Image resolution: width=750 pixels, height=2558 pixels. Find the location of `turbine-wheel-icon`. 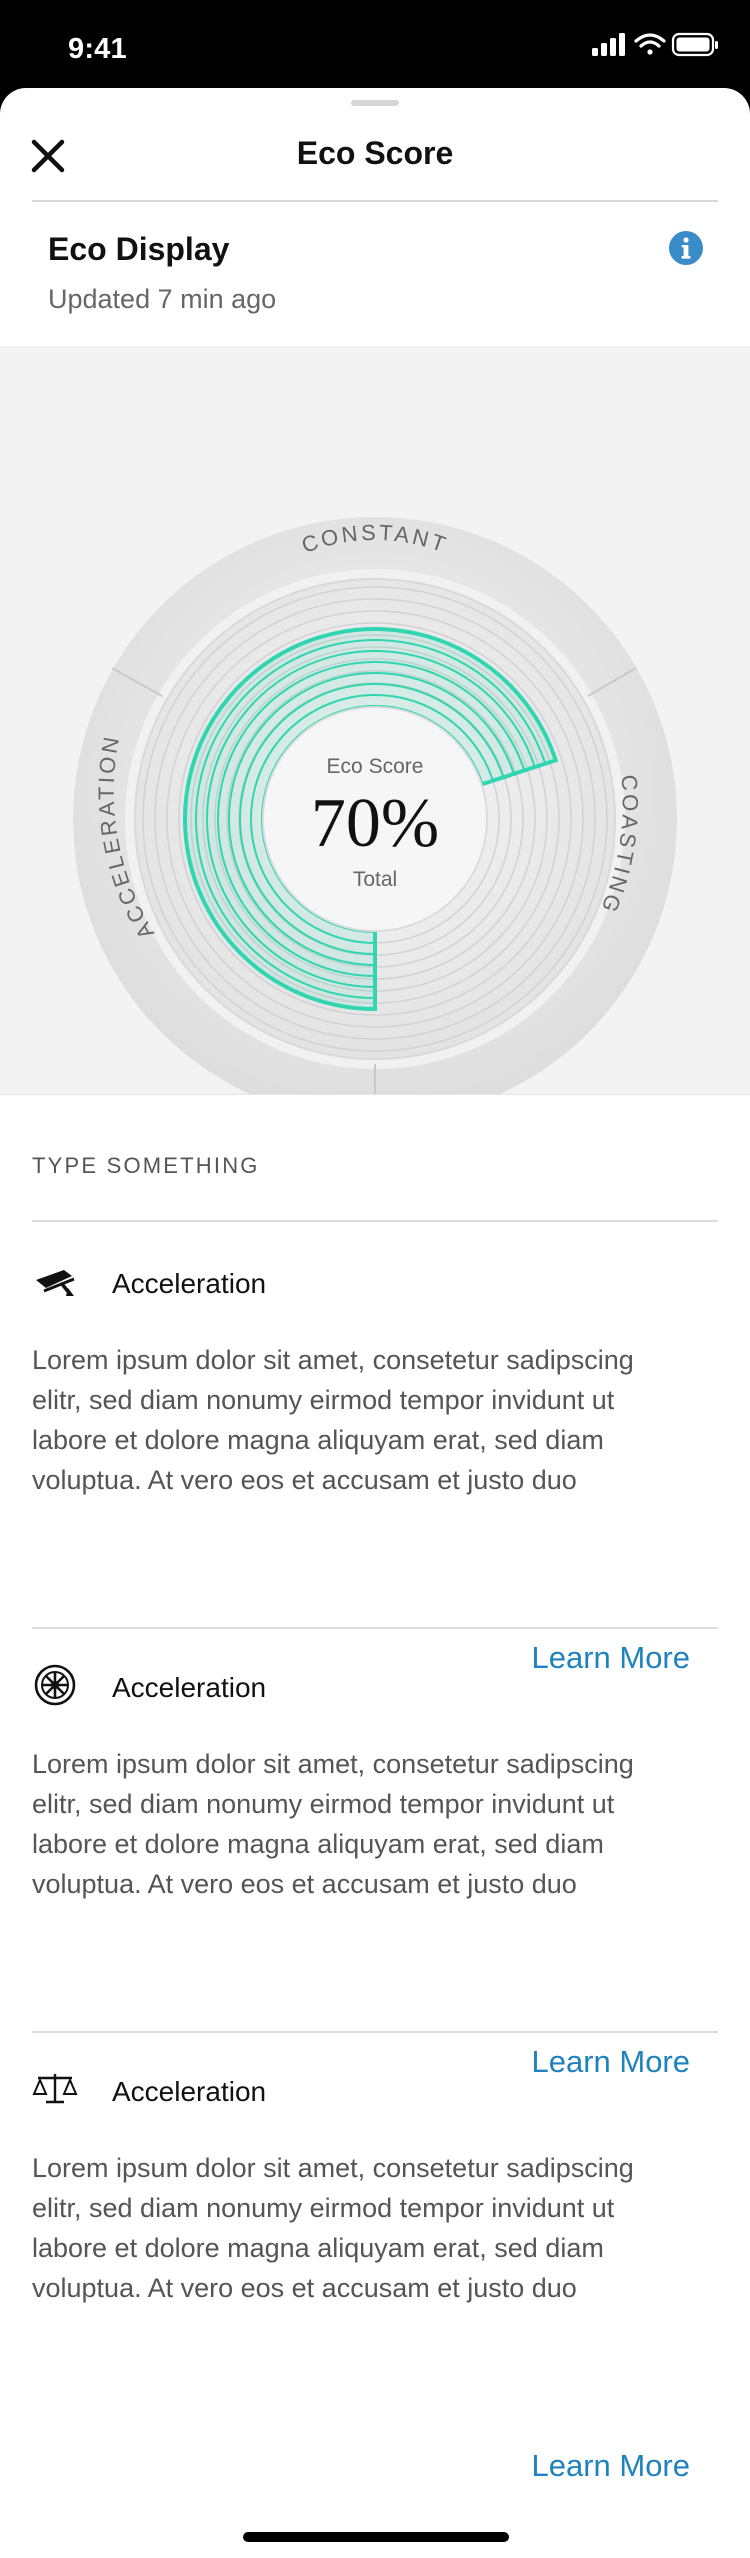

turbine-wheel-icon is located at coordinates (55, 1685).